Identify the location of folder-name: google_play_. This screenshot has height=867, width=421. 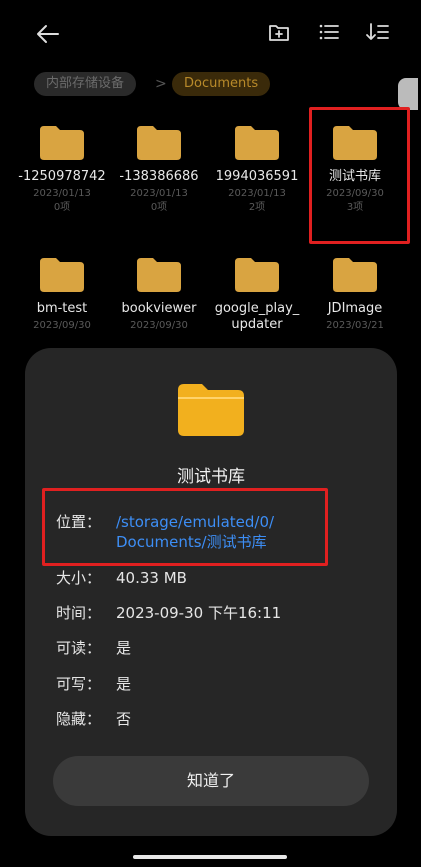
(257, 308).